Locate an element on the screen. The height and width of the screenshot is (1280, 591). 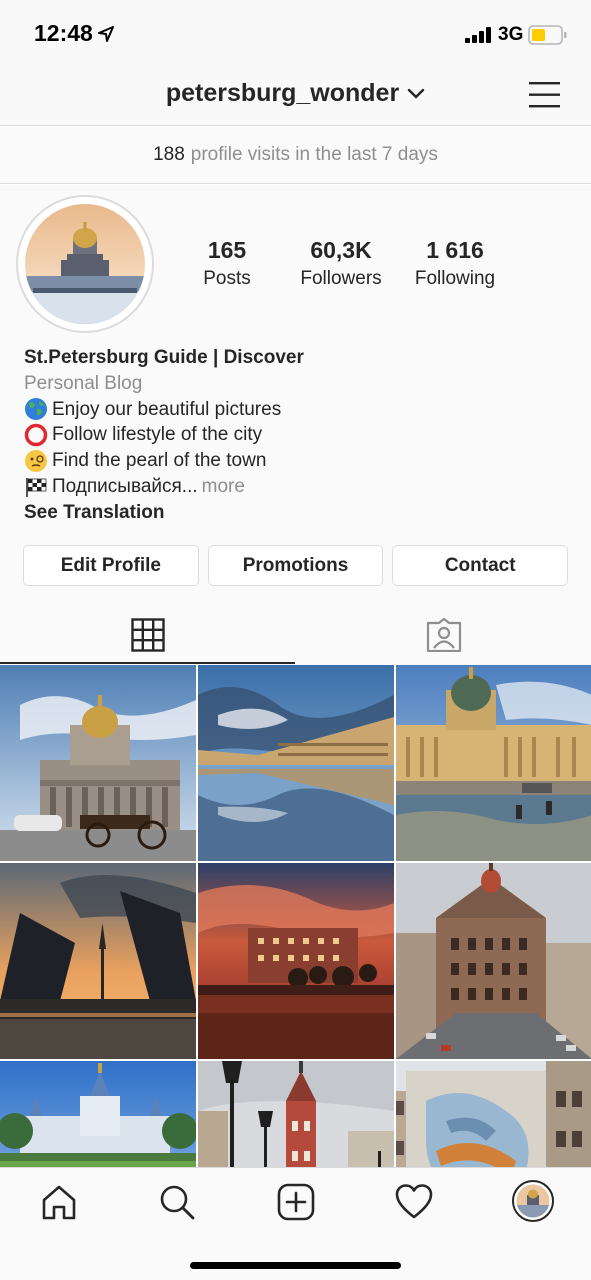
profile-avatar-icon is located at coordinates (533, 1201).